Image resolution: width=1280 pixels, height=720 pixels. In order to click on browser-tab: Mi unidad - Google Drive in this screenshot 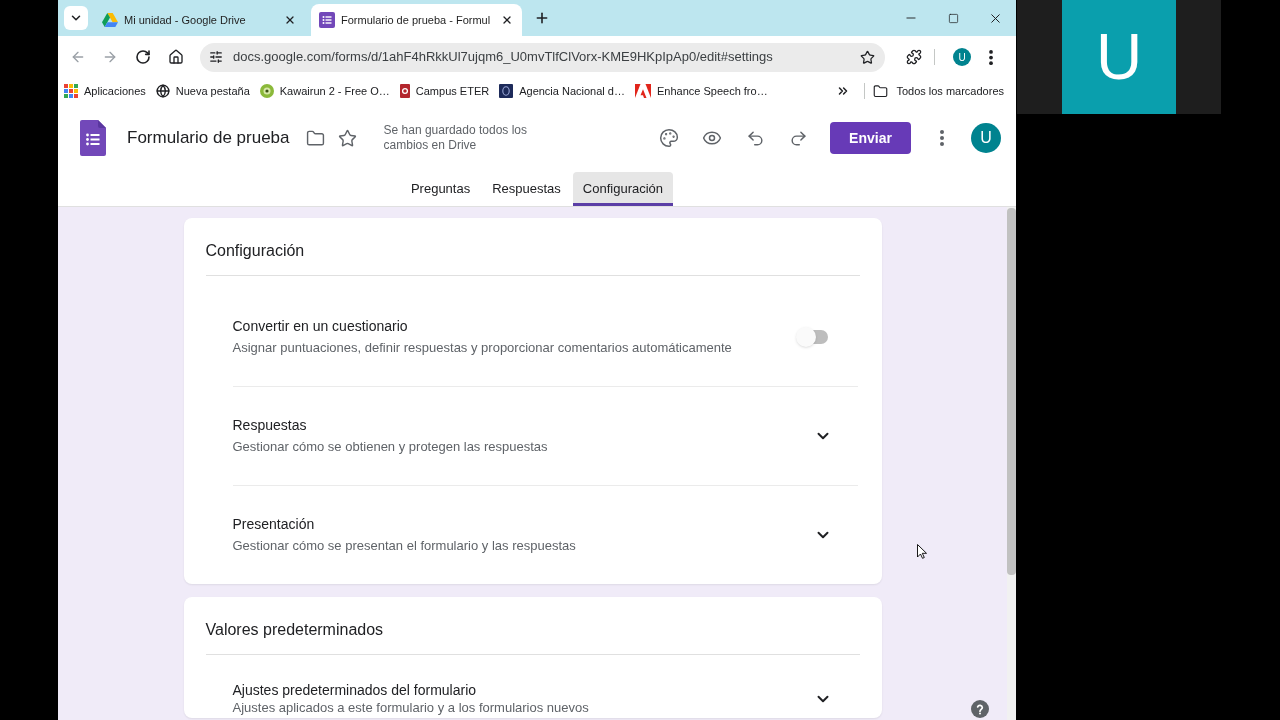, I will do `click(199, 20)`.